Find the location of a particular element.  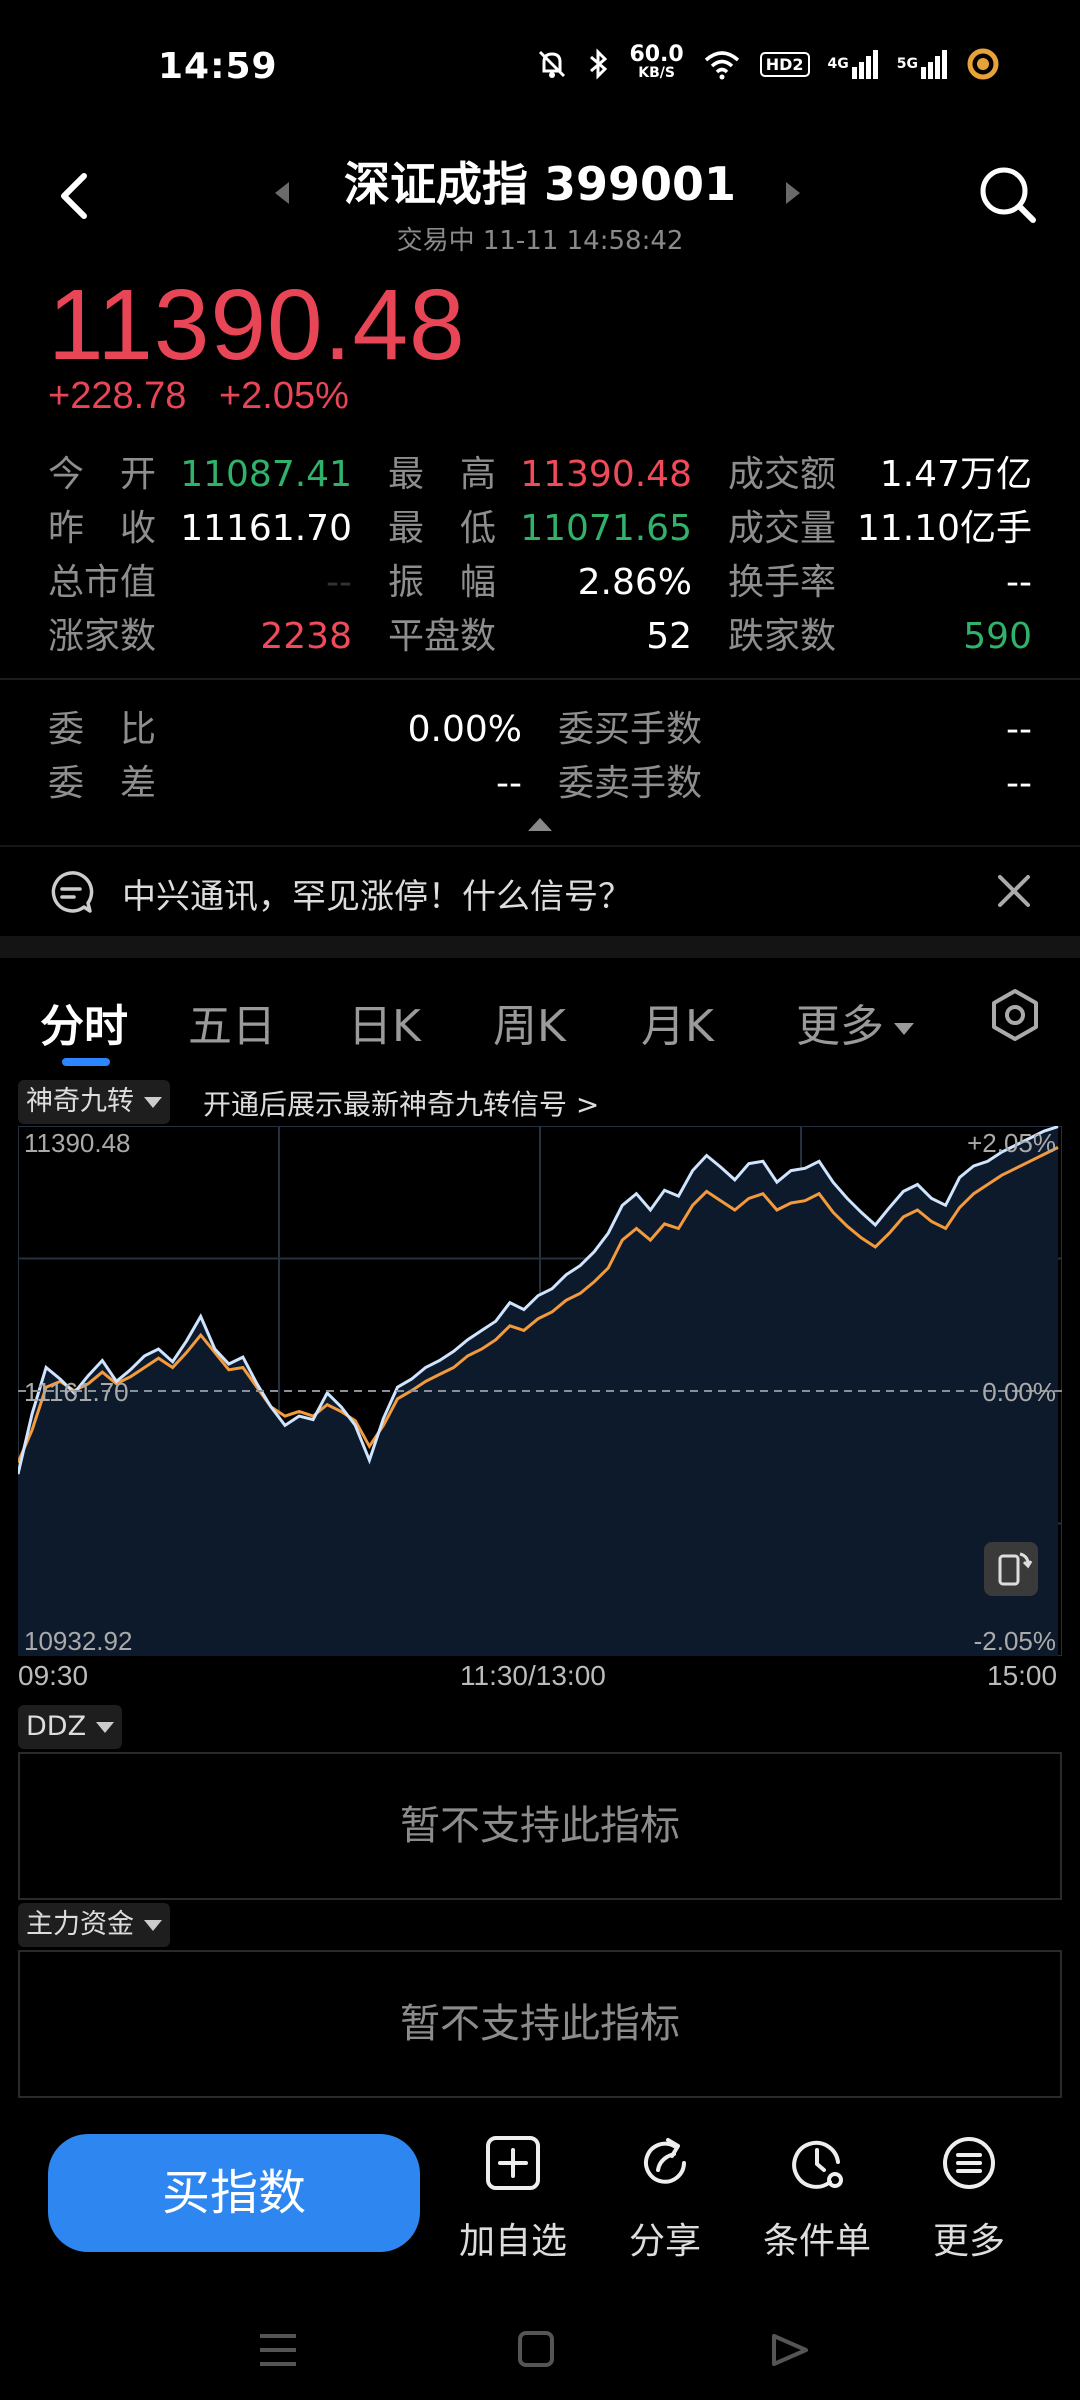

tab-more-label: 更多 is located at coordinates (840, 1026).